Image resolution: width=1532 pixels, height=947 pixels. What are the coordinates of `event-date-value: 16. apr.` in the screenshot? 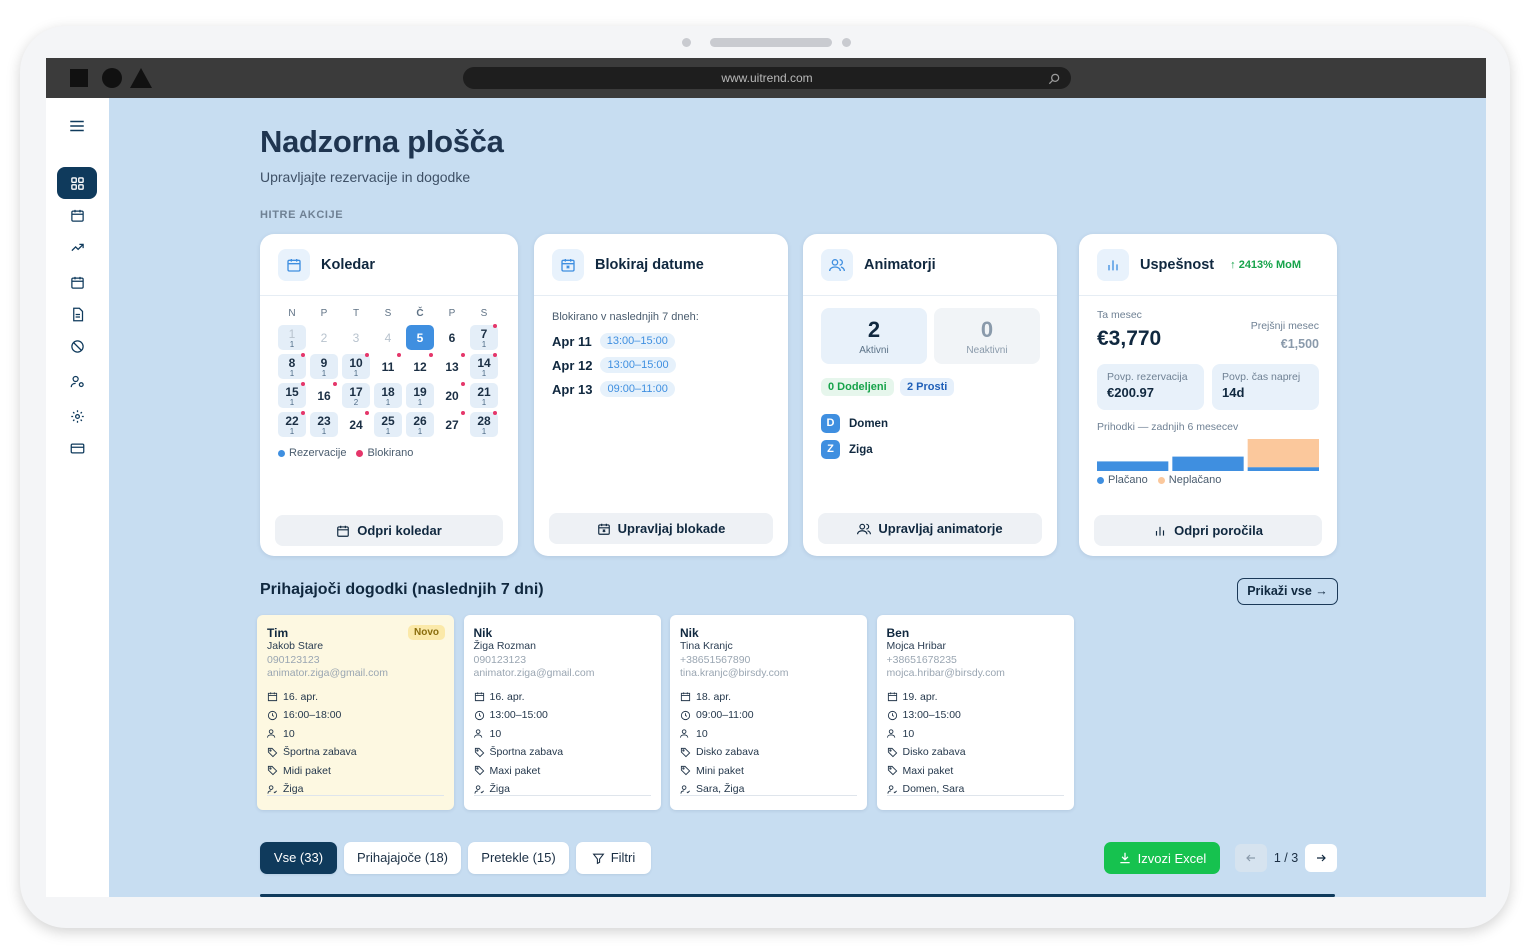 It's located at (507, 696).